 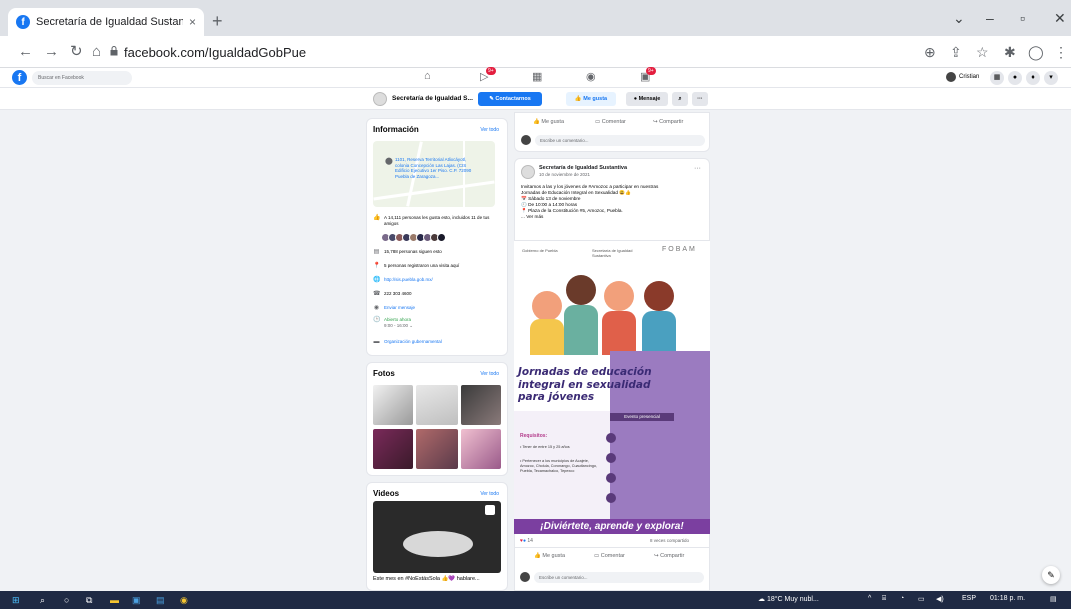 What do you see at coordinates (42, 600) in the screenshot?
I see `search-icon: ⌕` at bounding box center [42, 600].